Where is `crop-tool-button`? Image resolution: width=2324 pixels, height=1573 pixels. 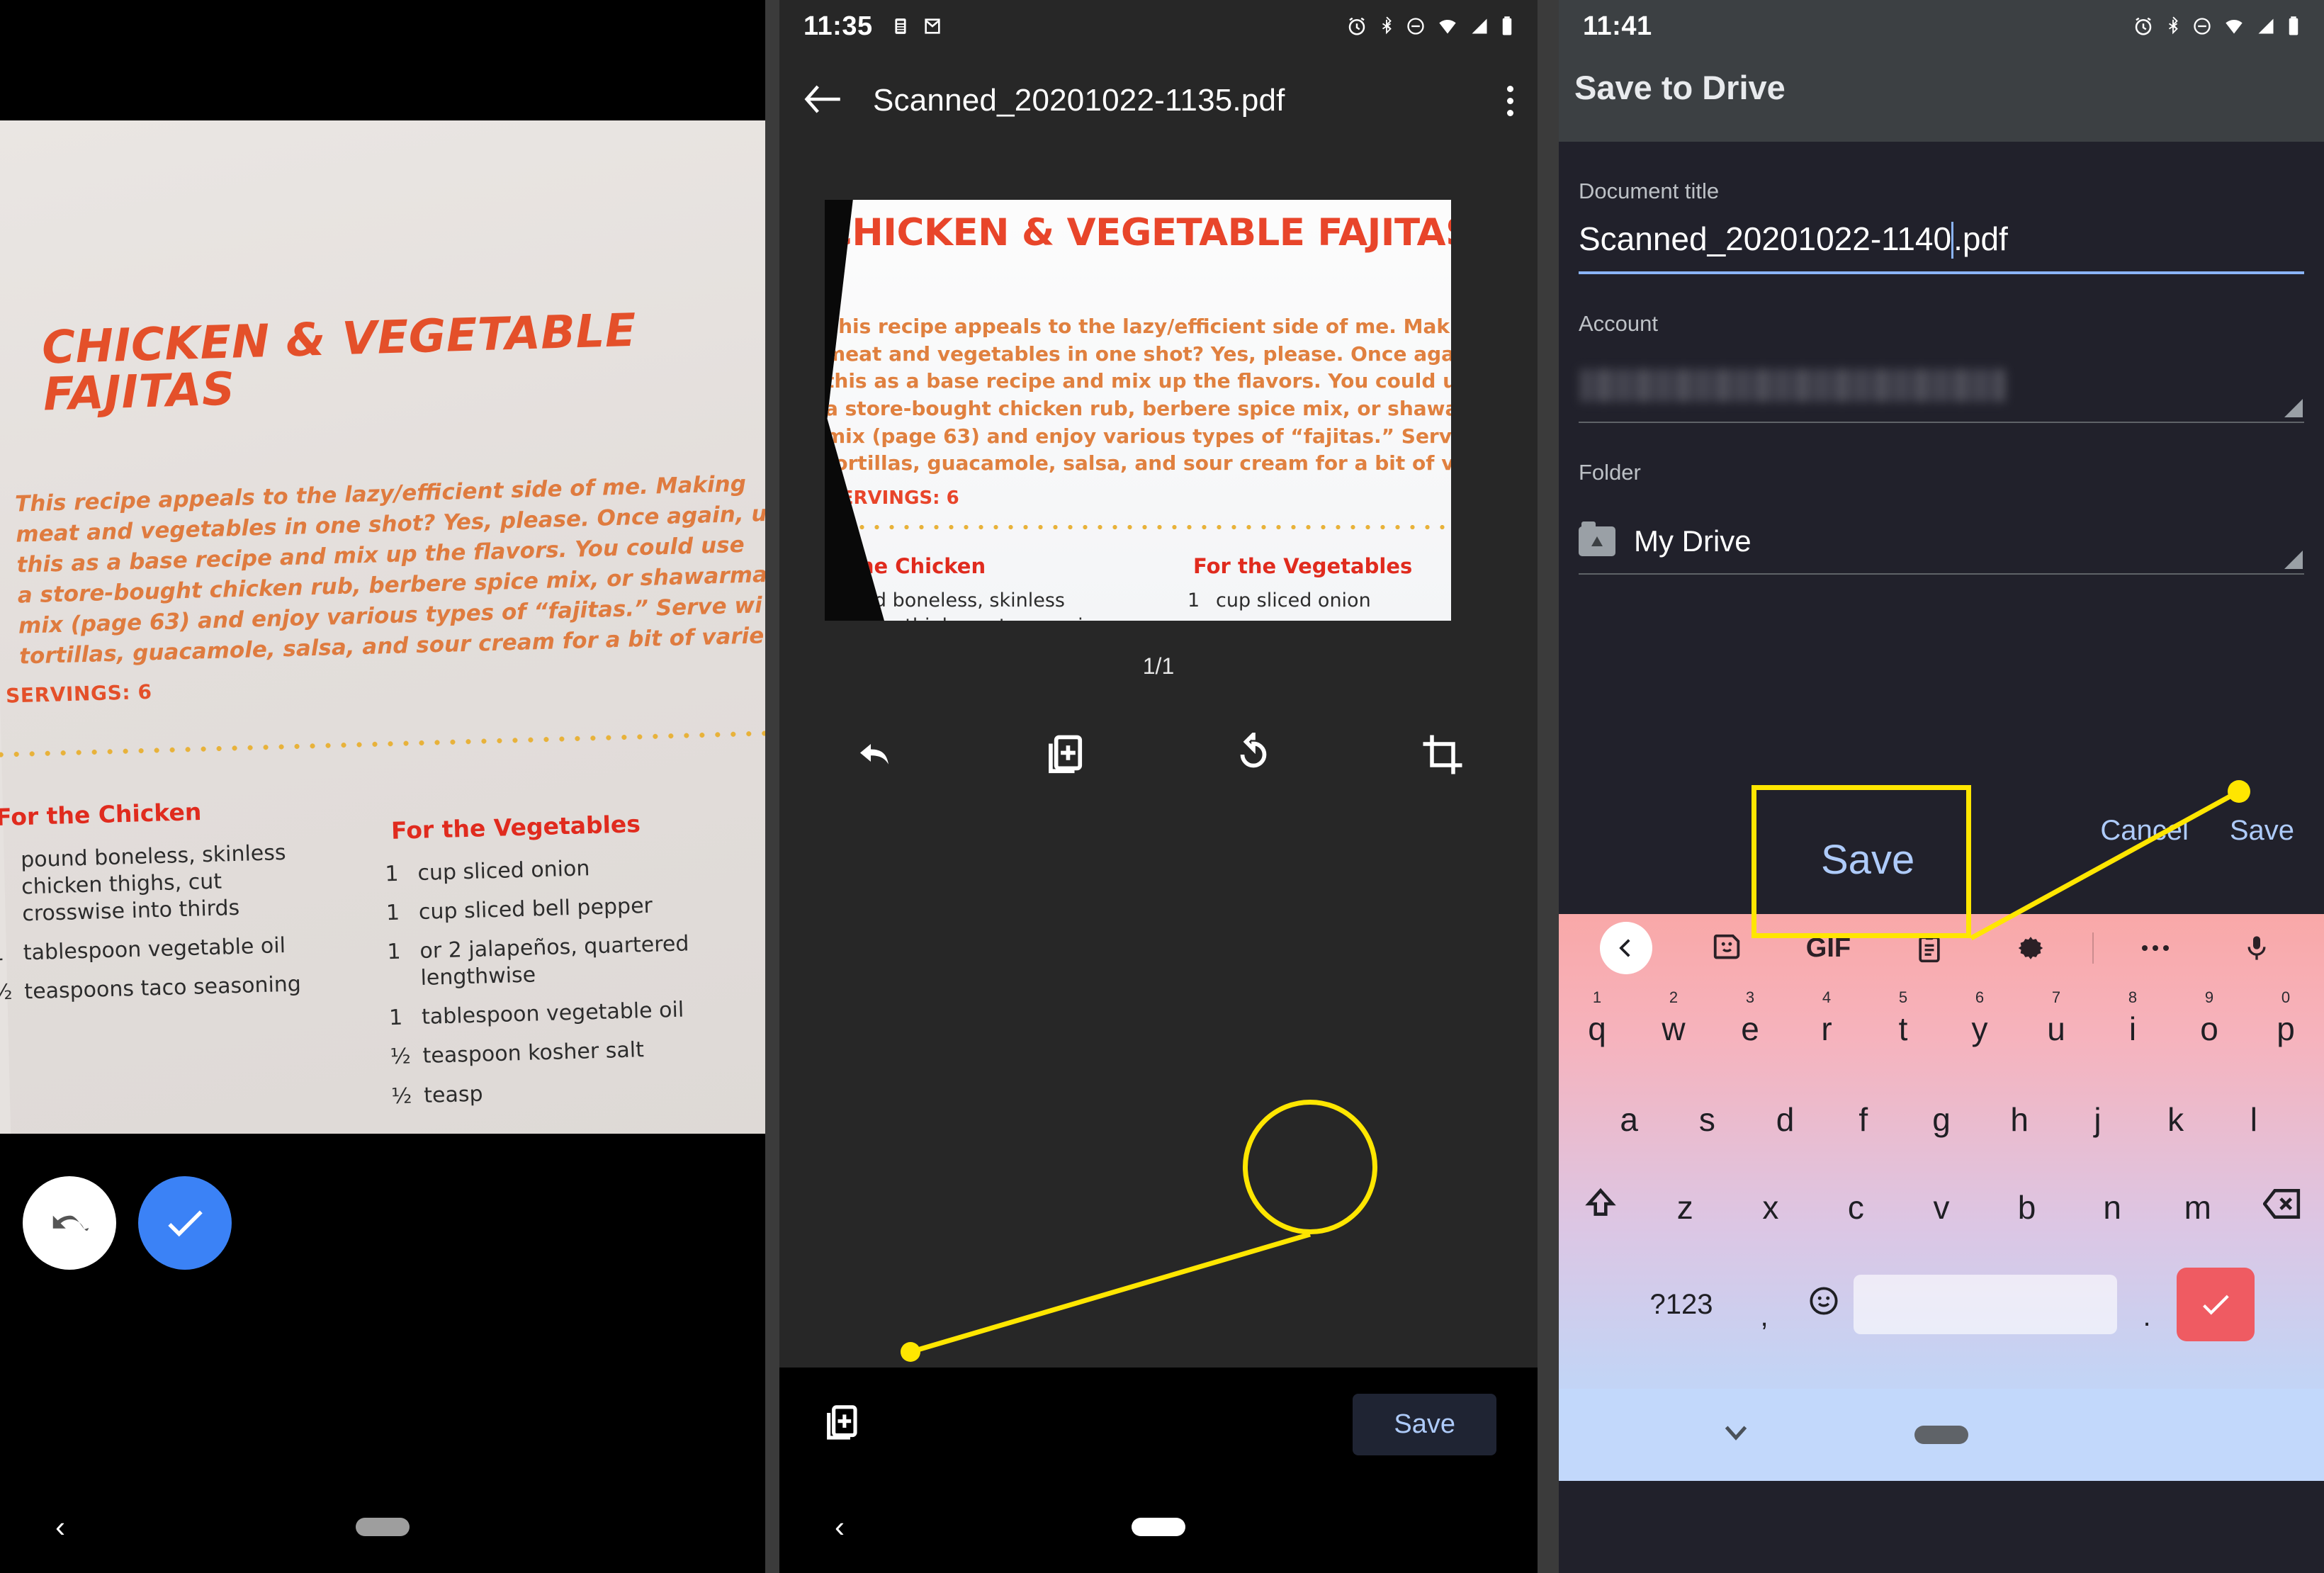 crop-tool-button is located at coordinates (1443, 754).